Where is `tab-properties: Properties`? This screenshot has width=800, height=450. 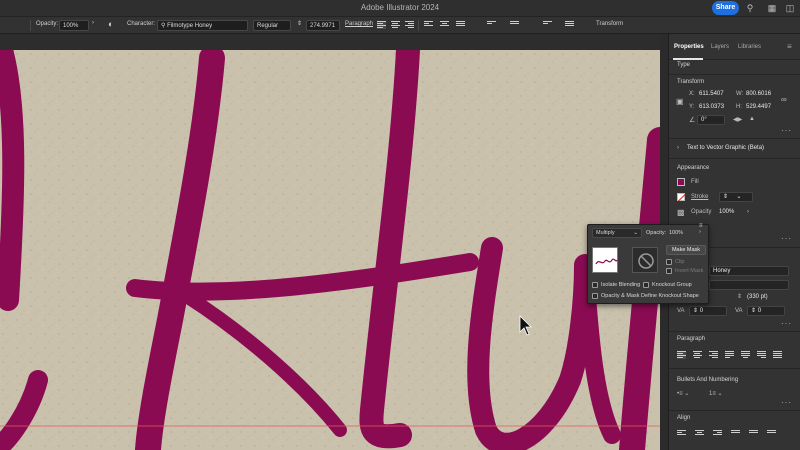
tab-properties: Properties is located at coordinates (689, 47).